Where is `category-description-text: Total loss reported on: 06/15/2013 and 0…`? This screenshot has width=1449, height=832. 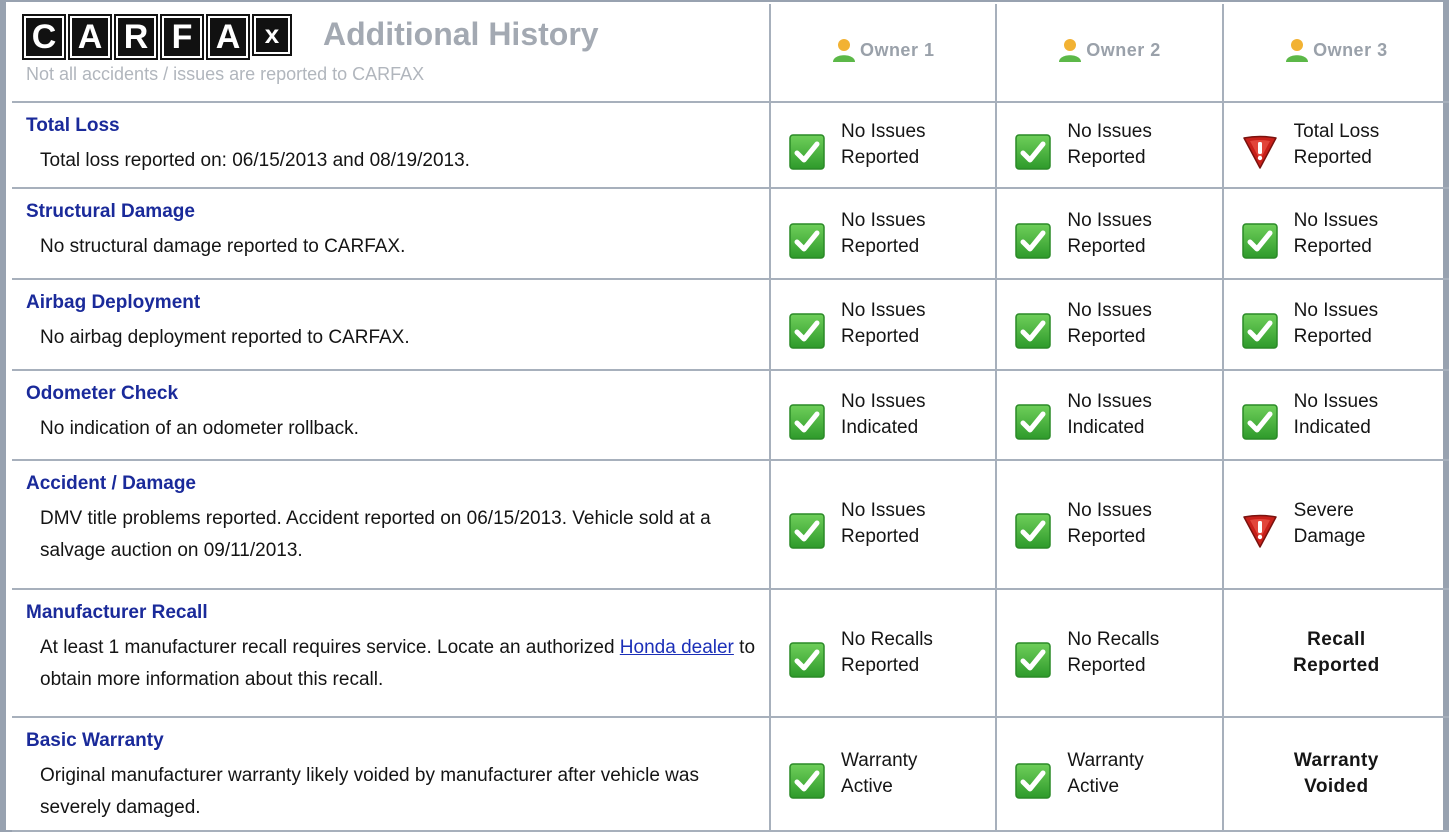
category-description-text: Total loss reported on: 06/15/2013 and 0… is located at coordinates (255, 160).